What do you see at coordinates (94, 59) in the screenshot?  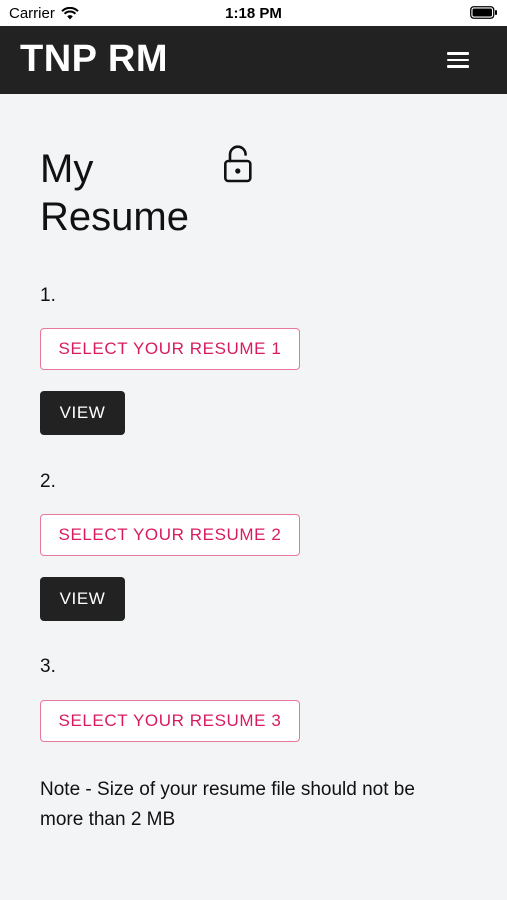 I see `app-title: TNP RM` at bounding box center [94, 59].